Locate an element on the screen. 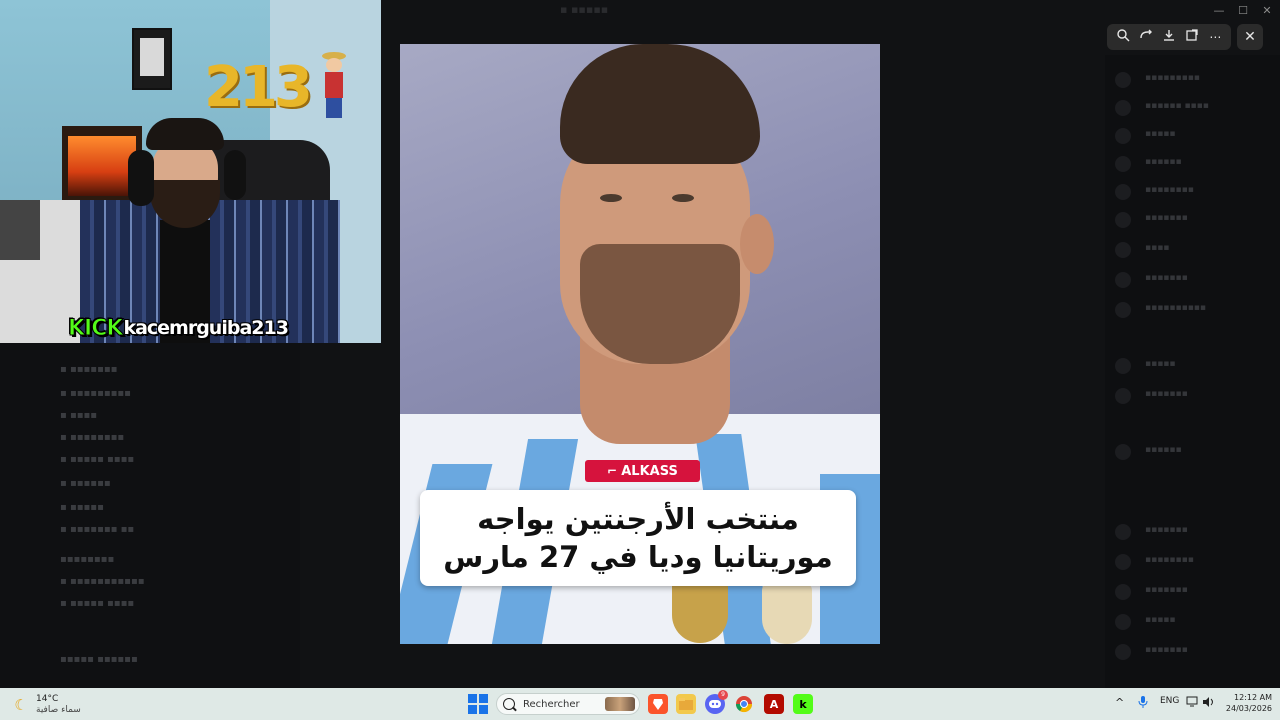 The width and height of the screenshot is (1280, 720). search-highlight-image is located at coordinates (620, 704).